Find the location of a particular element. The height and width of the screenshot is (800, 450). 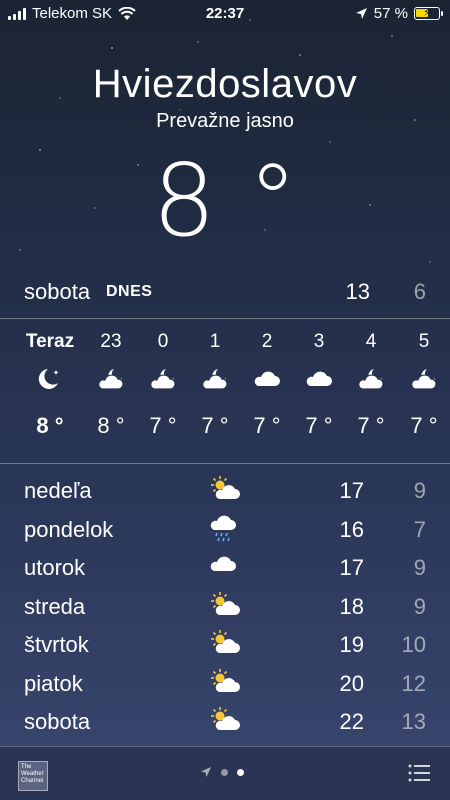

hour-column: 0 7 ° is located at coordinates (163, 392).